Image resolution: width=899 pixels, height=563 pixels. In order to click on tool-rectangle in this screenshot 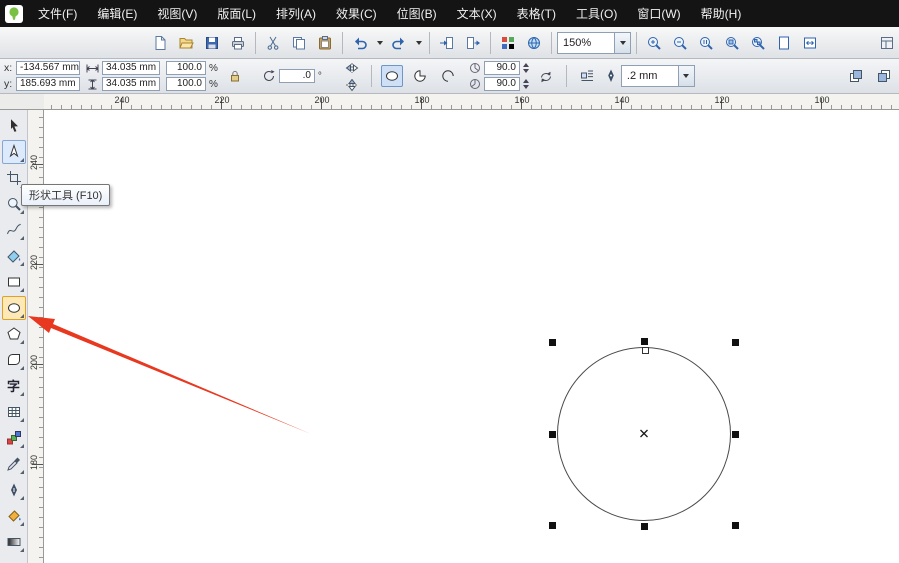, I will do `click(14, 282)`.